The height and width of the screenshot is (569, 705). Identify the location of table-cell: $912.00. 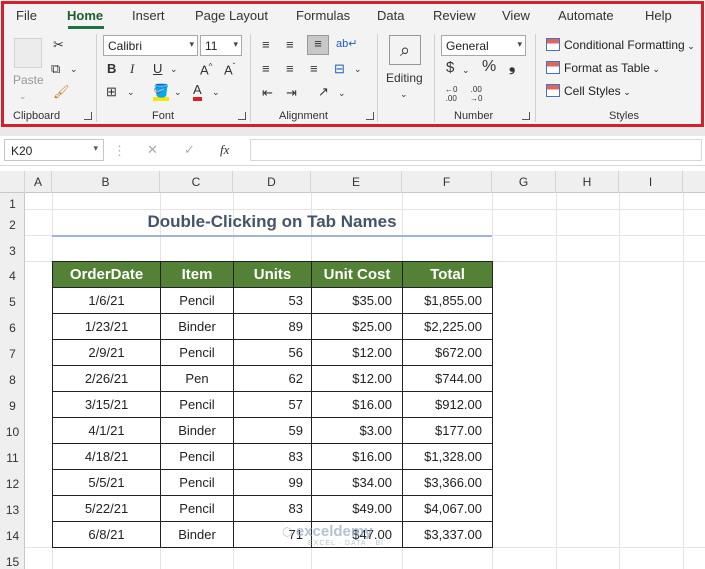
(447, 404).